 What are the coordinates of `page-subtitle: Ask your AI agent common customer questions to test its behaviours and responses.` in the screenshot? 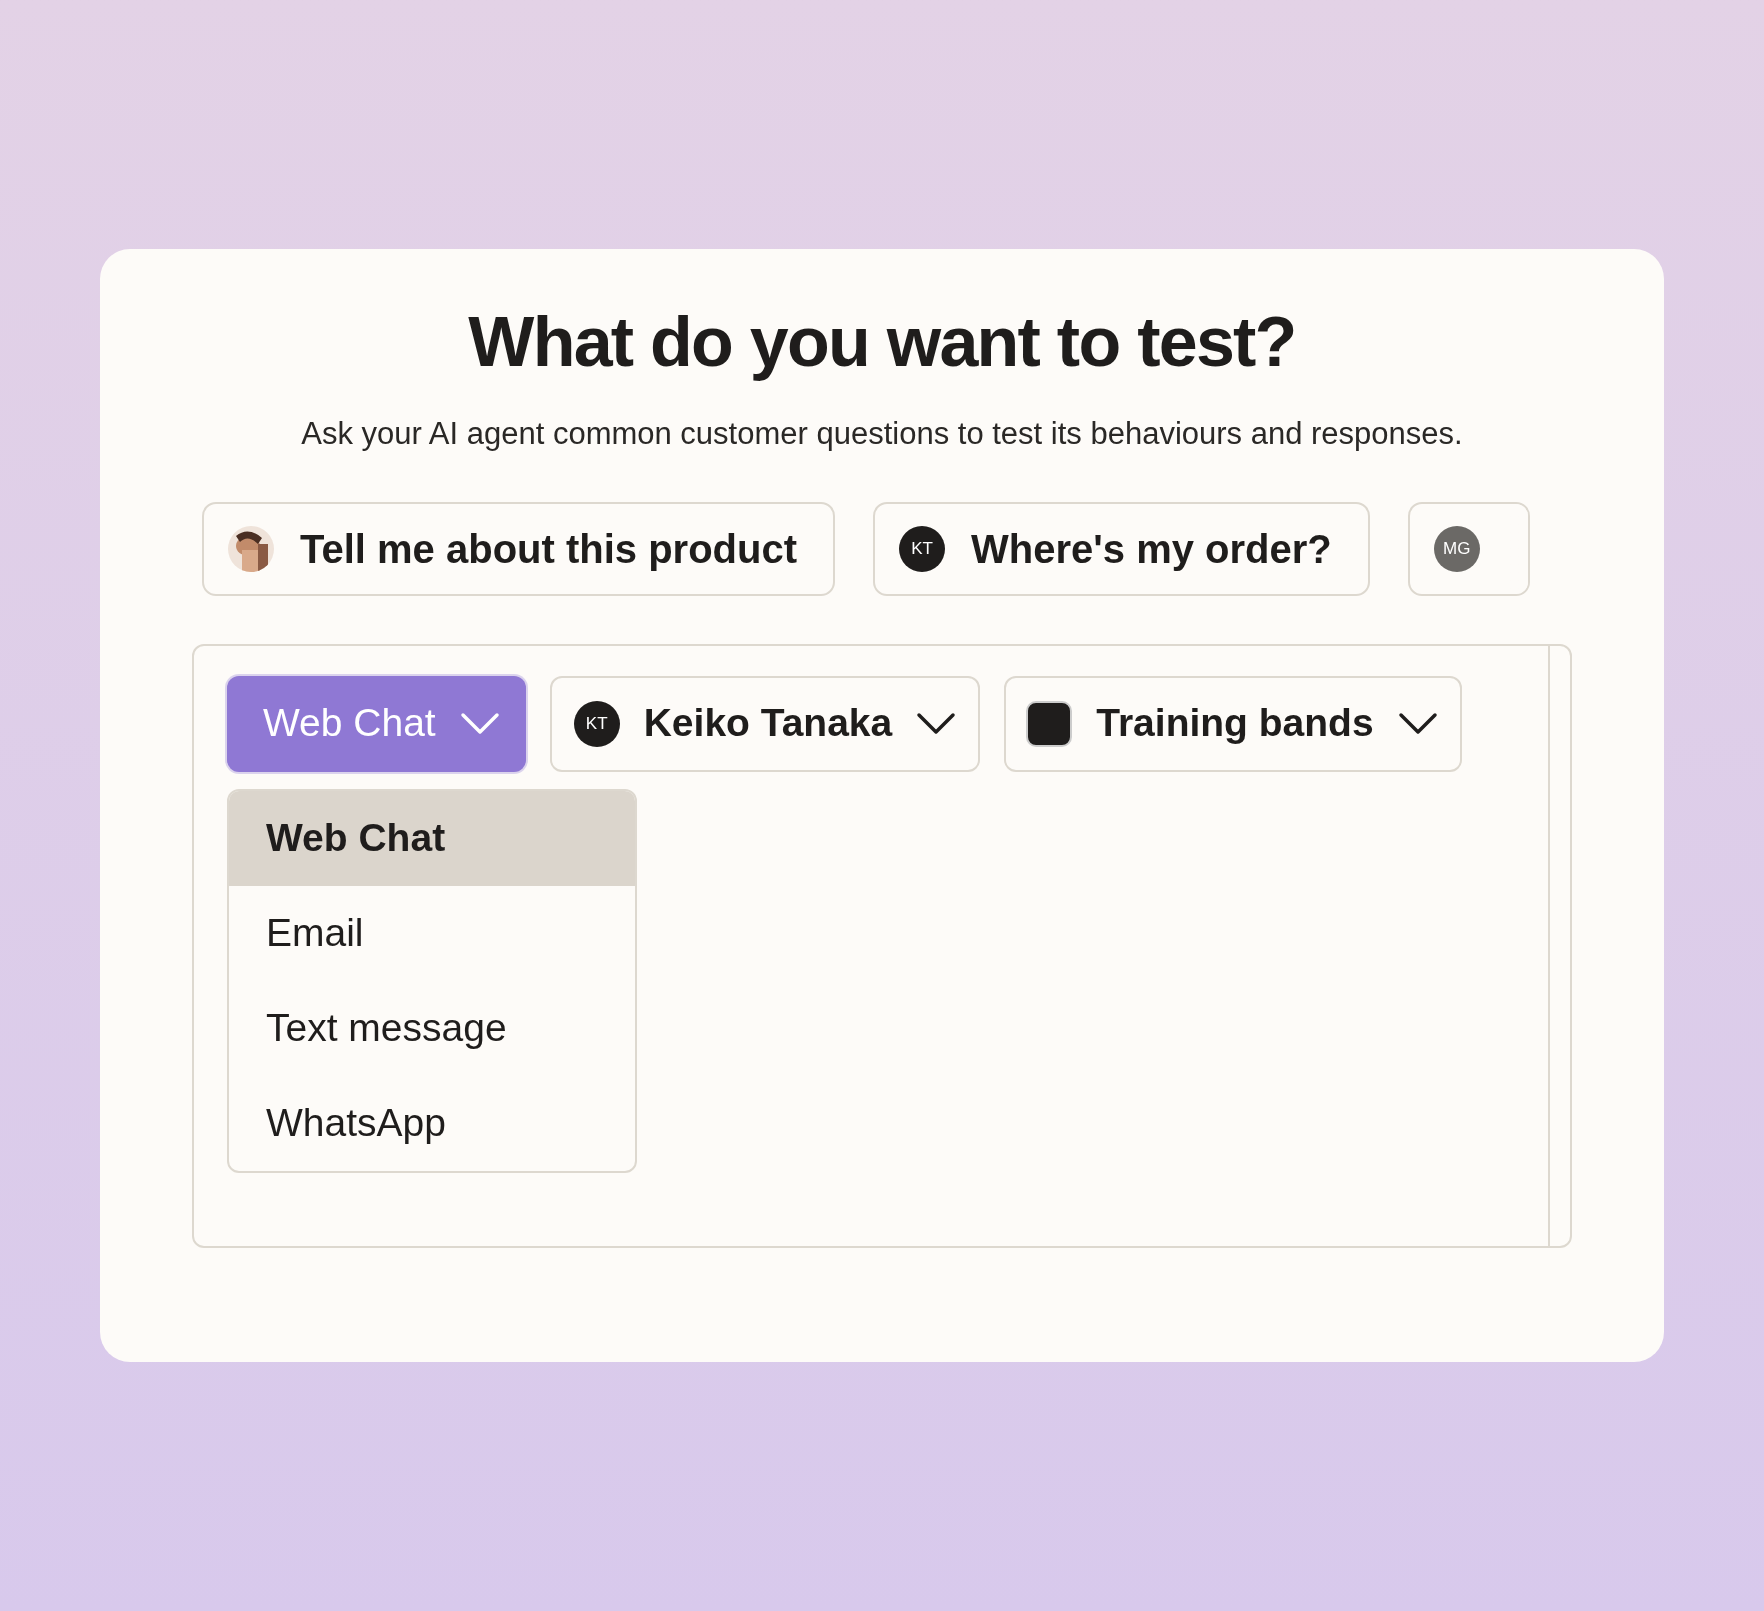 It's located at (882, 434).